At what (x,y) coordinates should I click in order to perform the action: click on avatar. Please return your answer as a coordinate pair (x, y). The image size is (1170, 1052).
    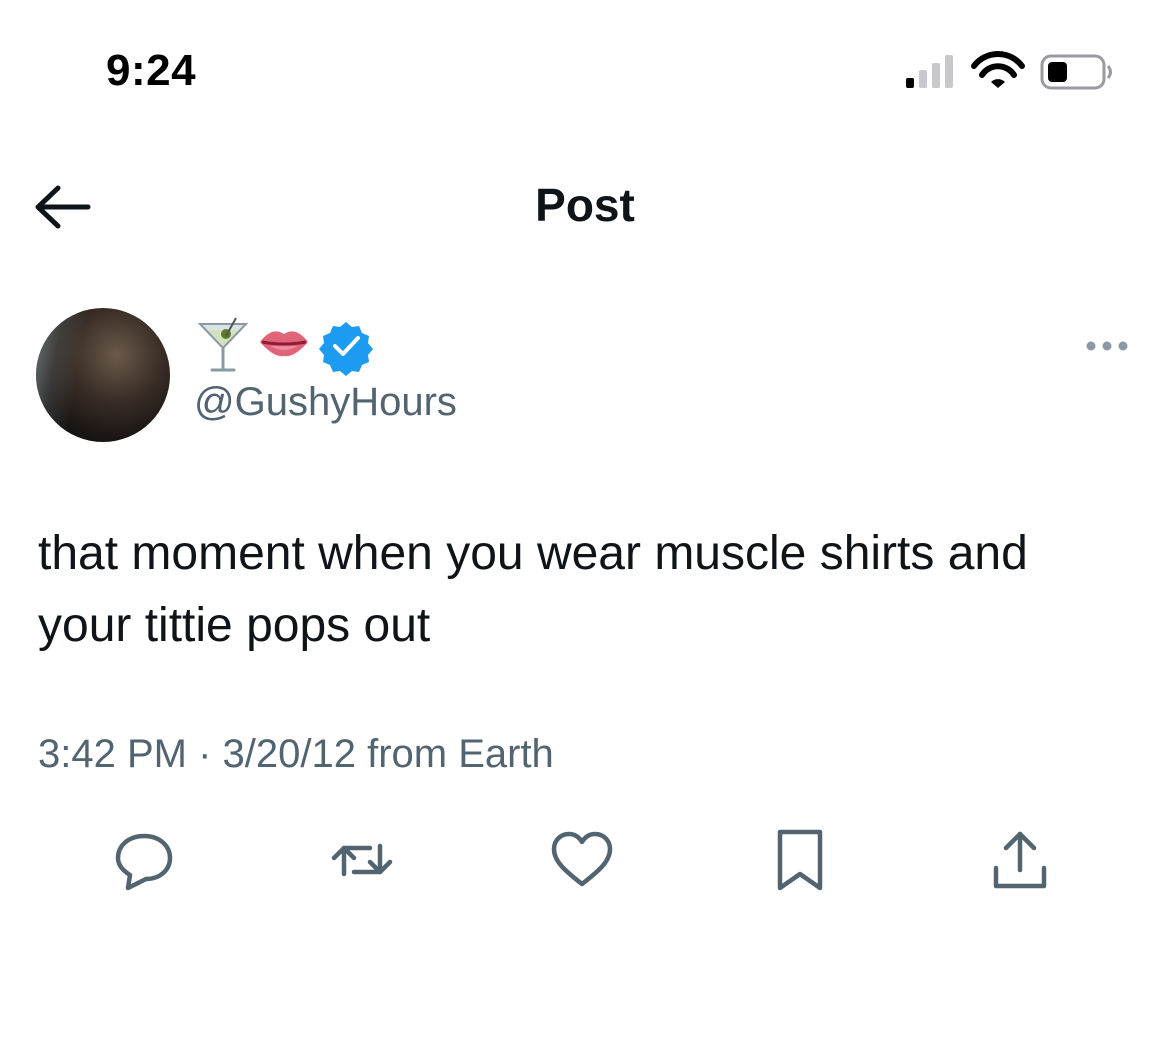
    Looking at the image, I should click on (103, 375).